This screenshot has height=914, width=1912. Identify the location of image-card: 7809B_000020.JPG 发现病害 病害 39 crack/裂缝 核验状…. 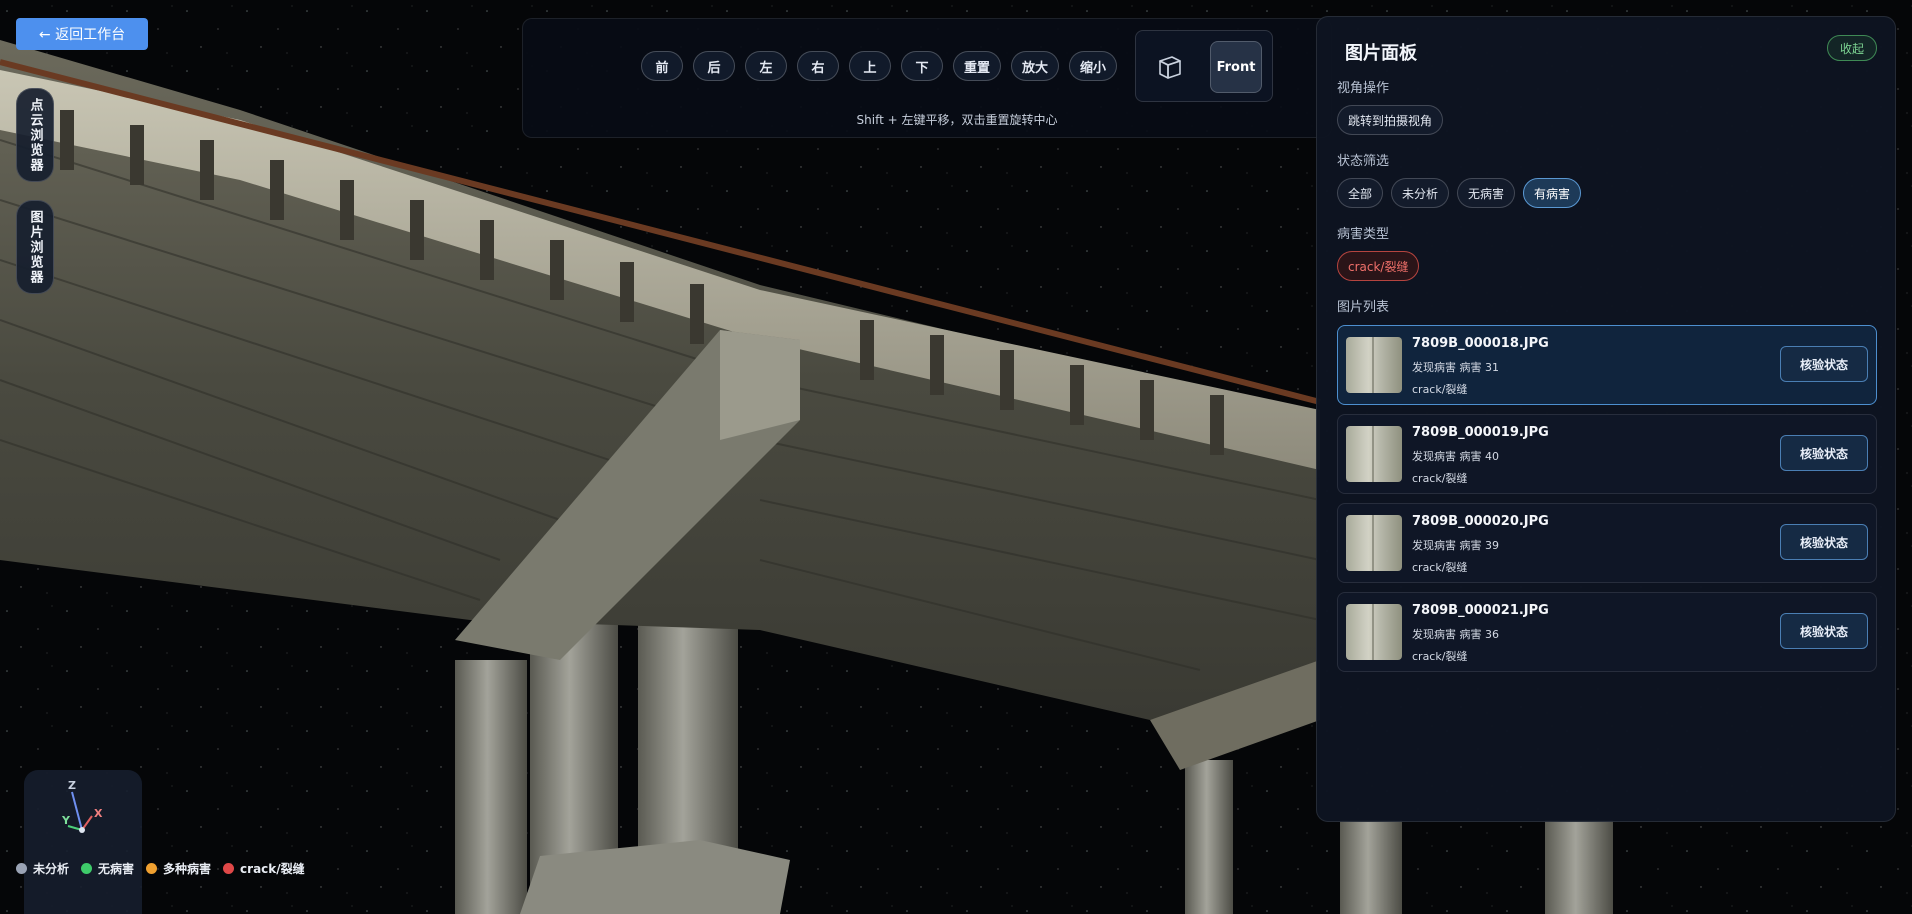
(1607, 543).